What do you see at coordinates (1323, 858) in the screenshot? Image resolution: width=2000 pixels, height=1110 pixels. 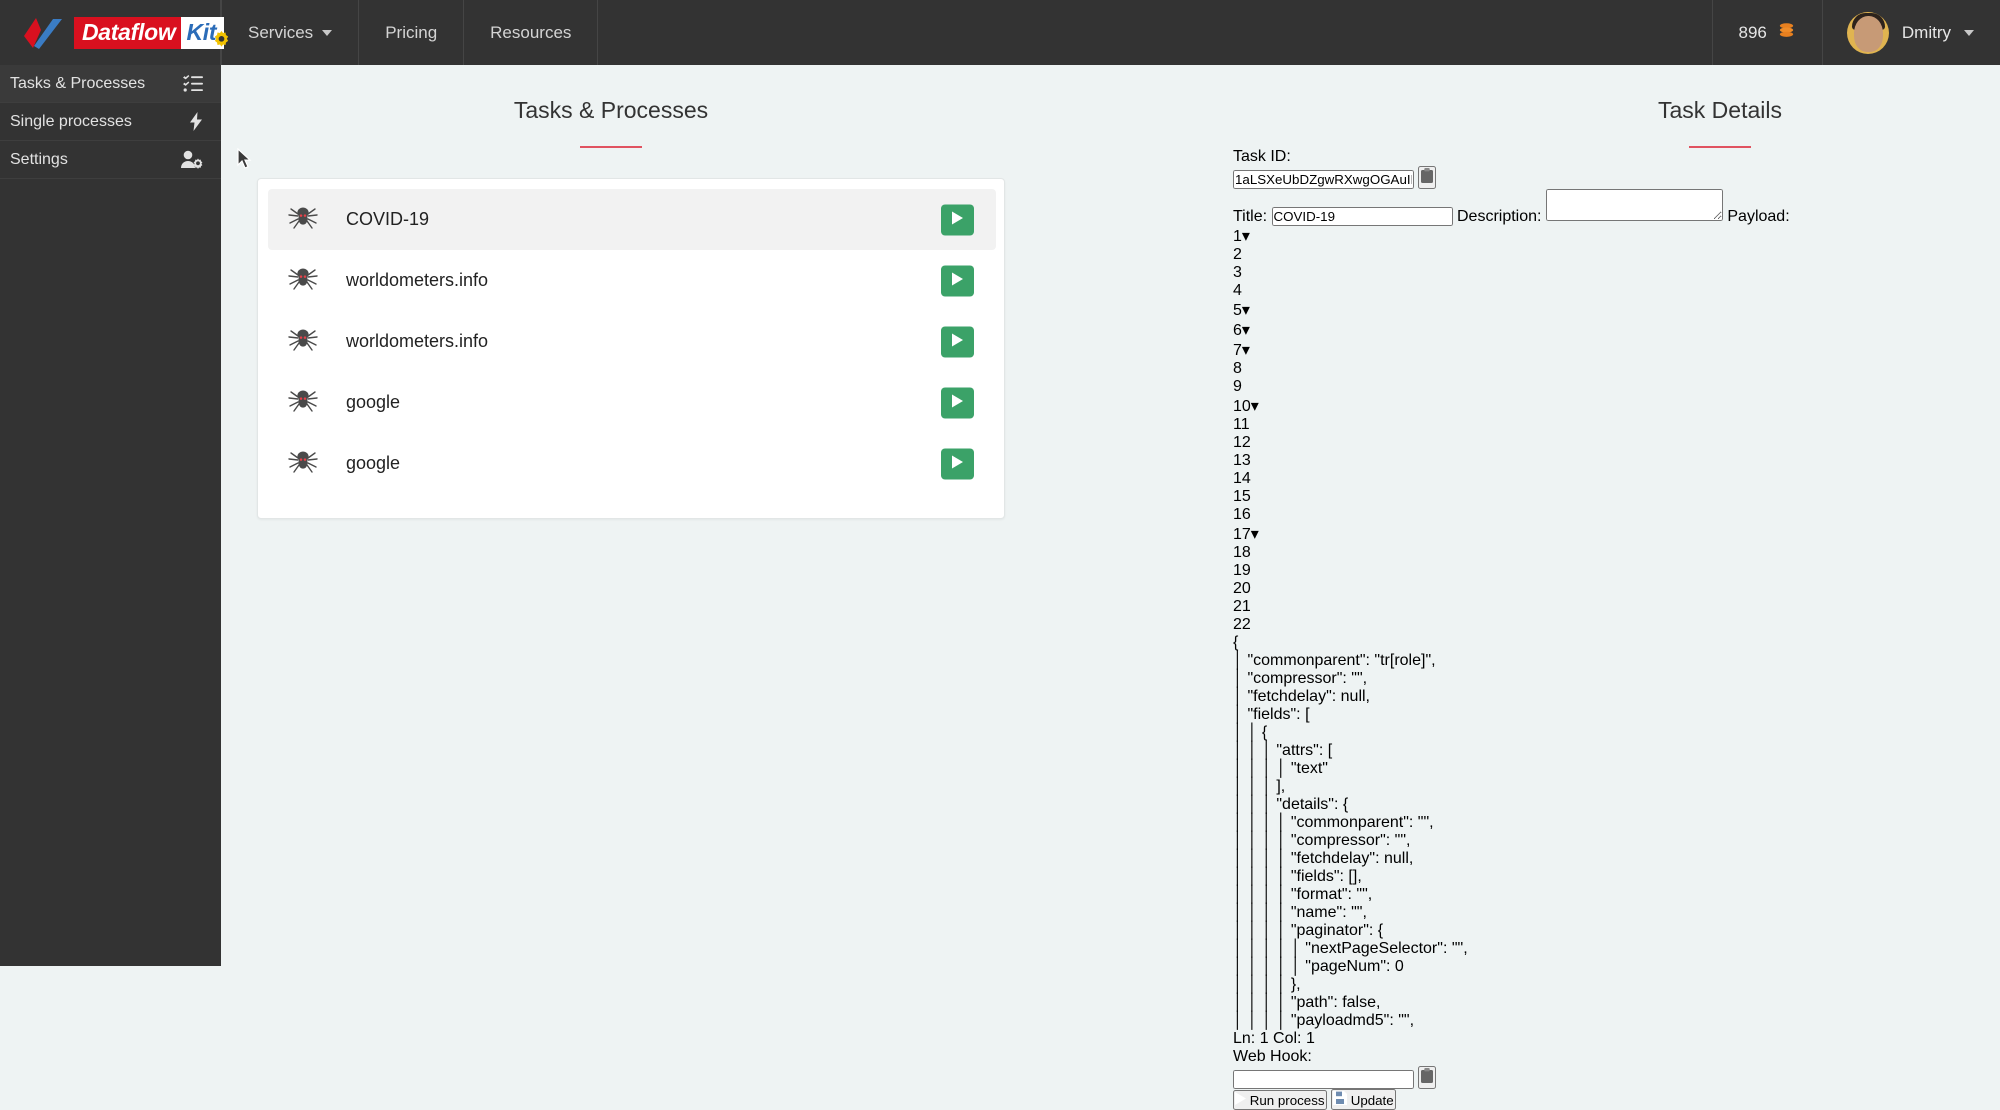 I see `code-line: │ │ │ │ "fetchdelay": null,` at bounding box center [1323, 858].